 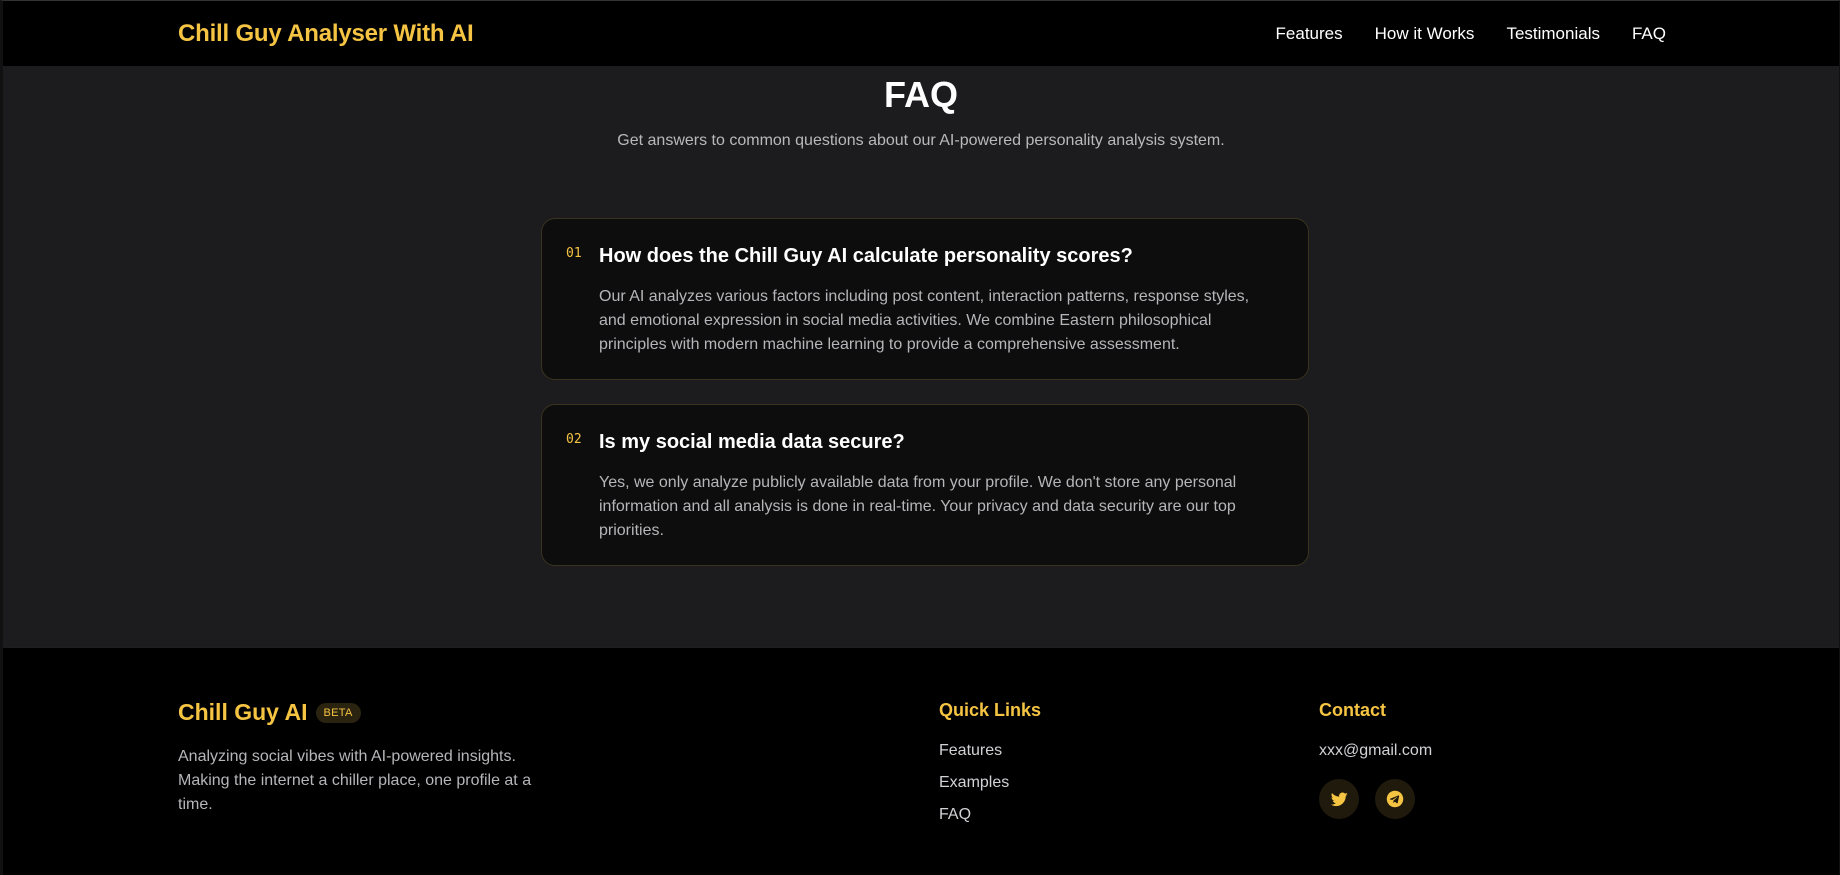 What do you see at coordinates (574, 439) in the screenshot?
I see `faq-item-number: 02` at bounding box center [574, 439].